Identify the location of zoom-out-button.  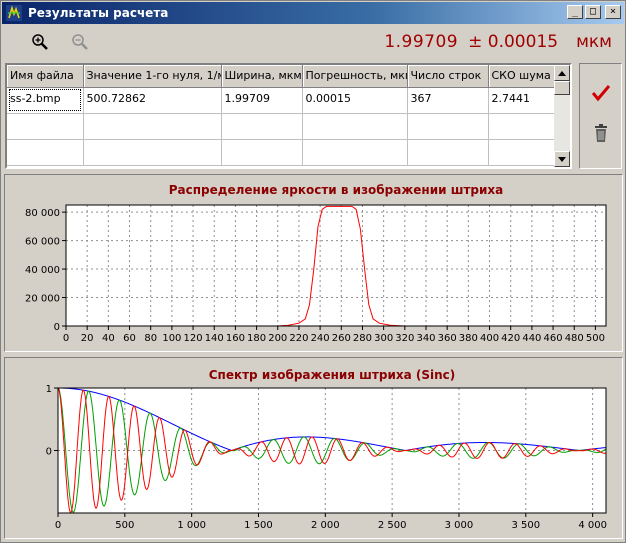
(80, 42).